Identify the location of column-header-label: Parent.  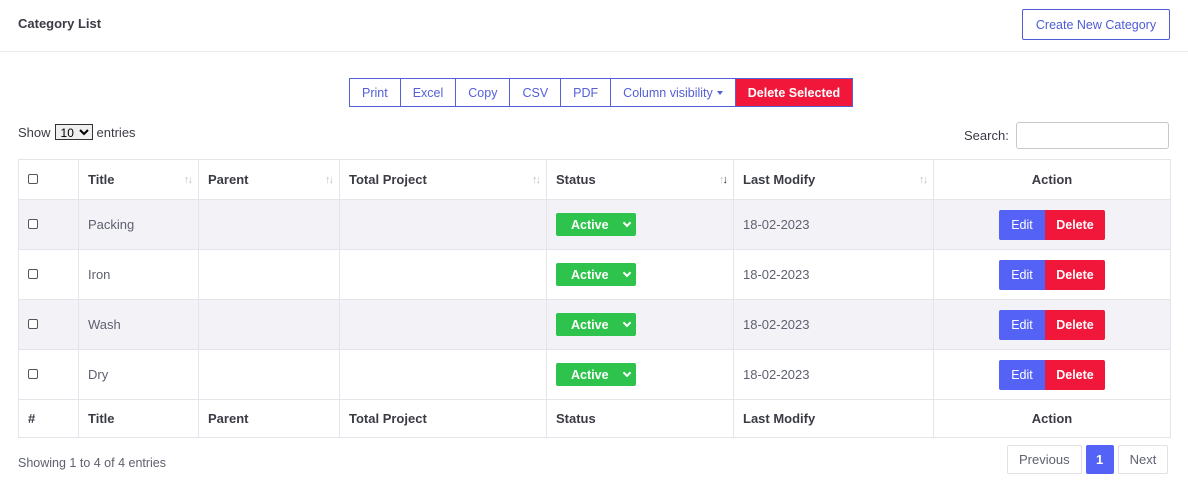
(228, 179).